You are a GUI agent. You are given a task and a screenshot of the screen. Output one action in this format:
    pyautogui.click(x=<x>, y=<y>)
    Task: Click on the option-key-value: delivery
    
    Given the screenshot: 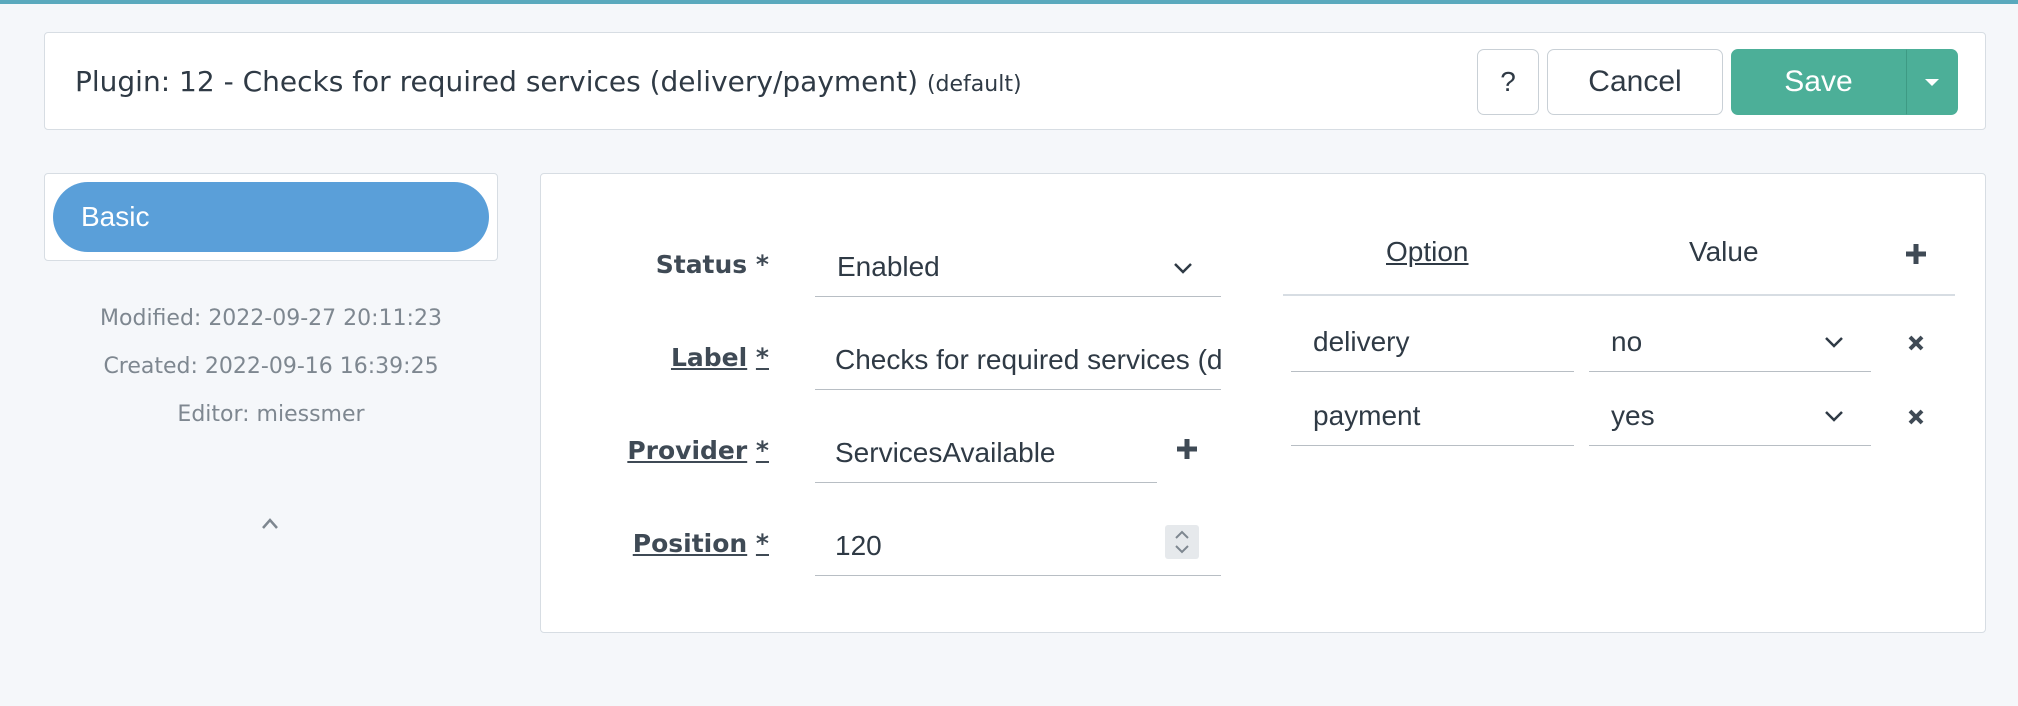 What is the action you would take?
    pyautogui.click(x=1361, y=341)
    